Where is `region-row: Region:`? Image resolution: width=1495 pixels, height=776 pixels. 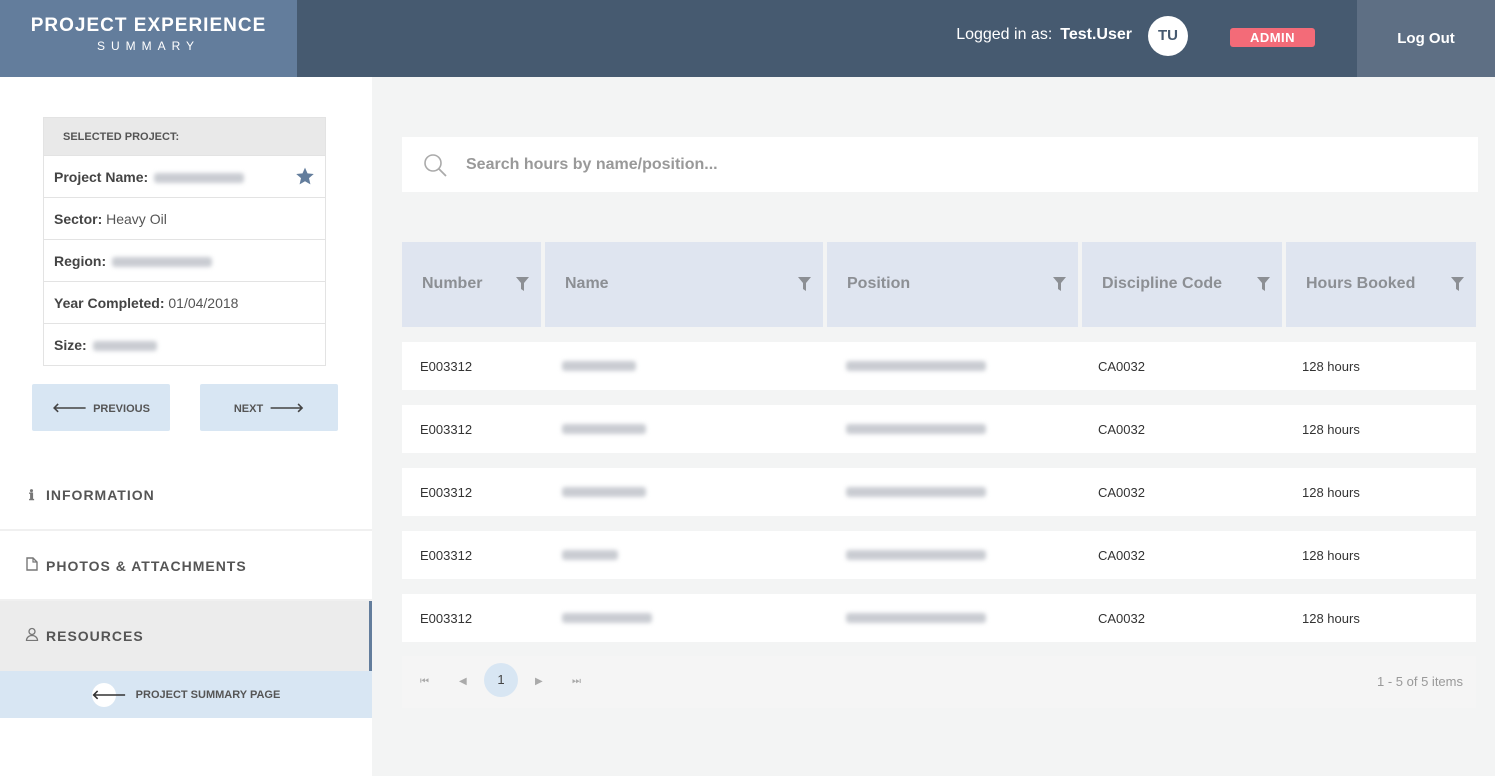 region-row: Region: is located at coordinates (184, 260).